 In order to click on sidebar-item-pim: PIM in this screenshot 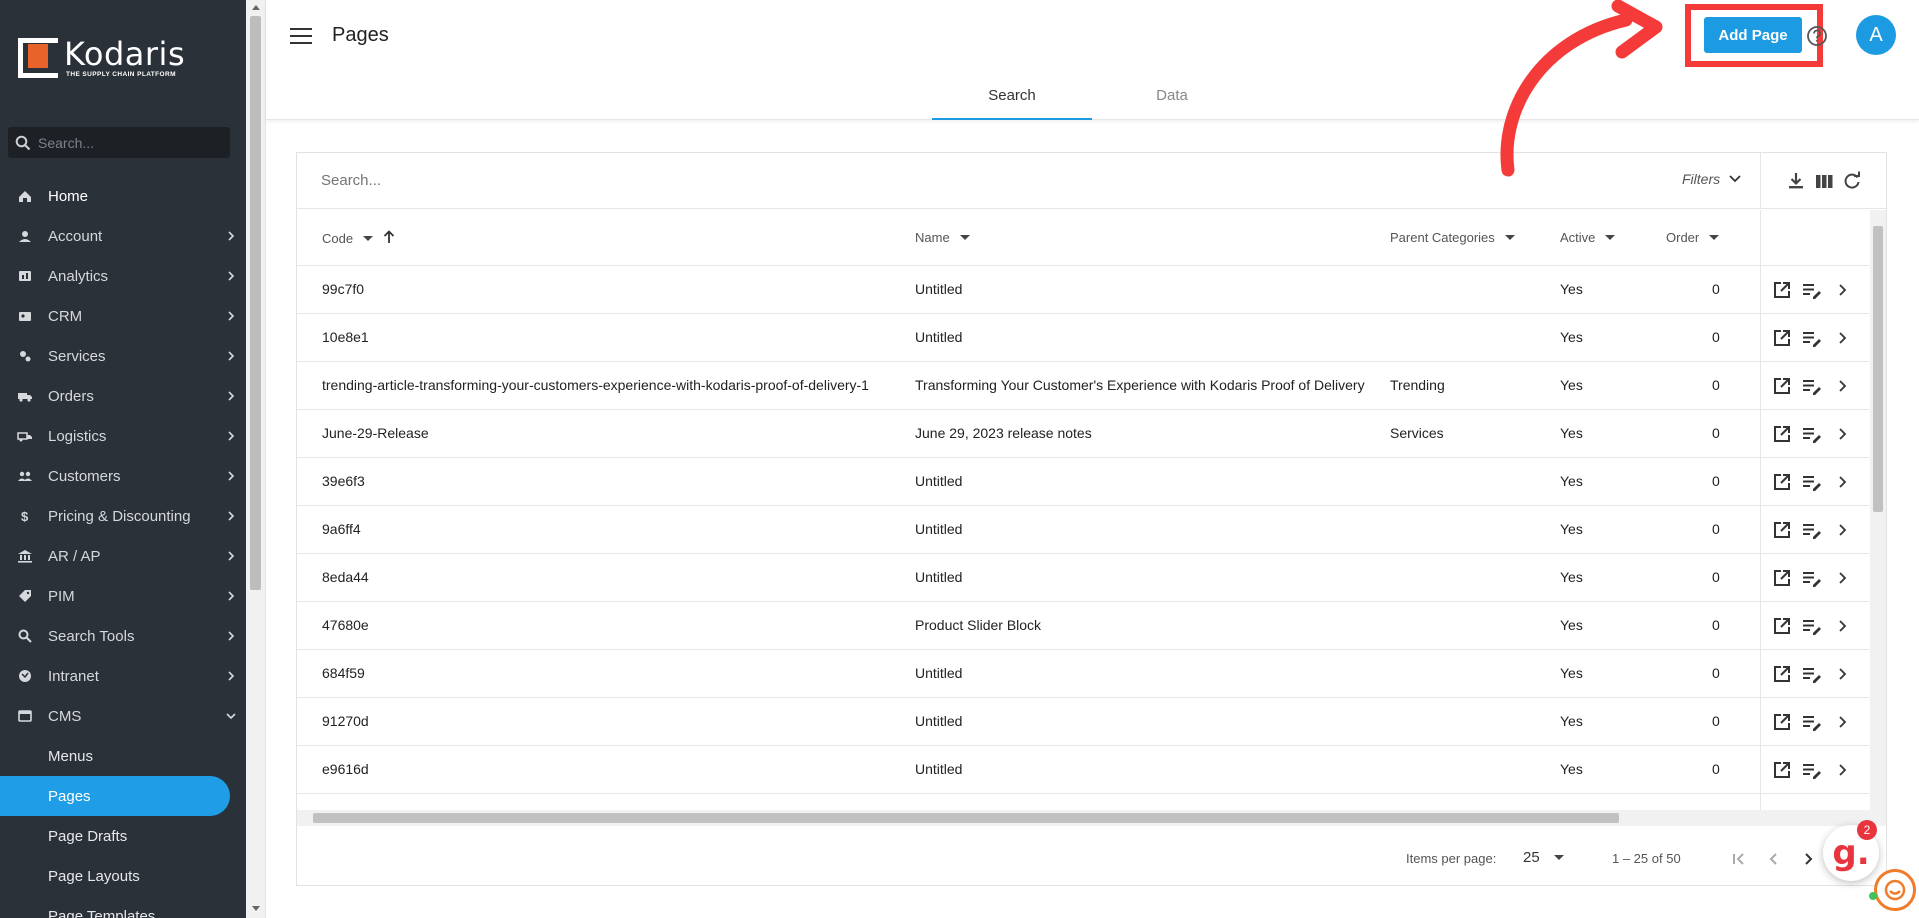, I will do `click(123, 596)`.